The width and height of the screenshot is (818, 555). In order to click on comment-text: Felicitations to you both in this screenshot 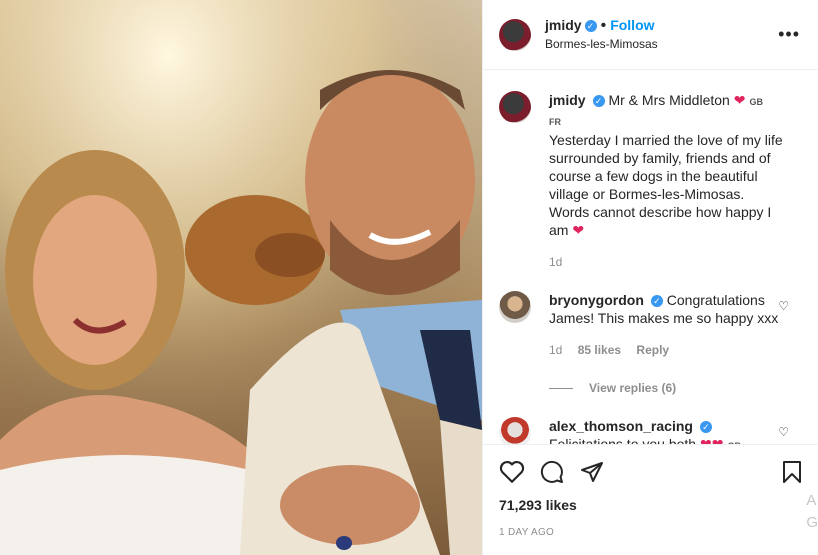, I will do `click(623, 440)`.